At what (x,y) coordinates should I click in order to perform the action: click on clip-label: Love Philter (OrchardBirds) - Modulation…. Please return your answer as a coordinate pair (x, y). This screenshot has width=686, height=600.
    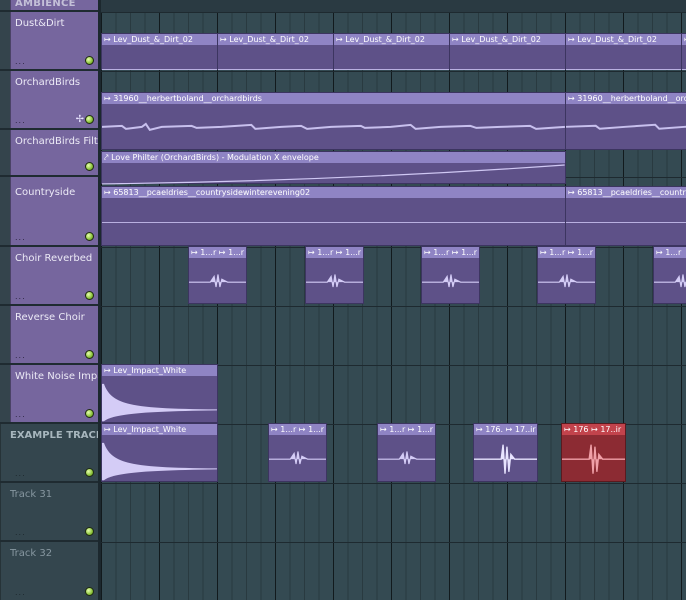
    Looking at the image, I should click on (215, 157).